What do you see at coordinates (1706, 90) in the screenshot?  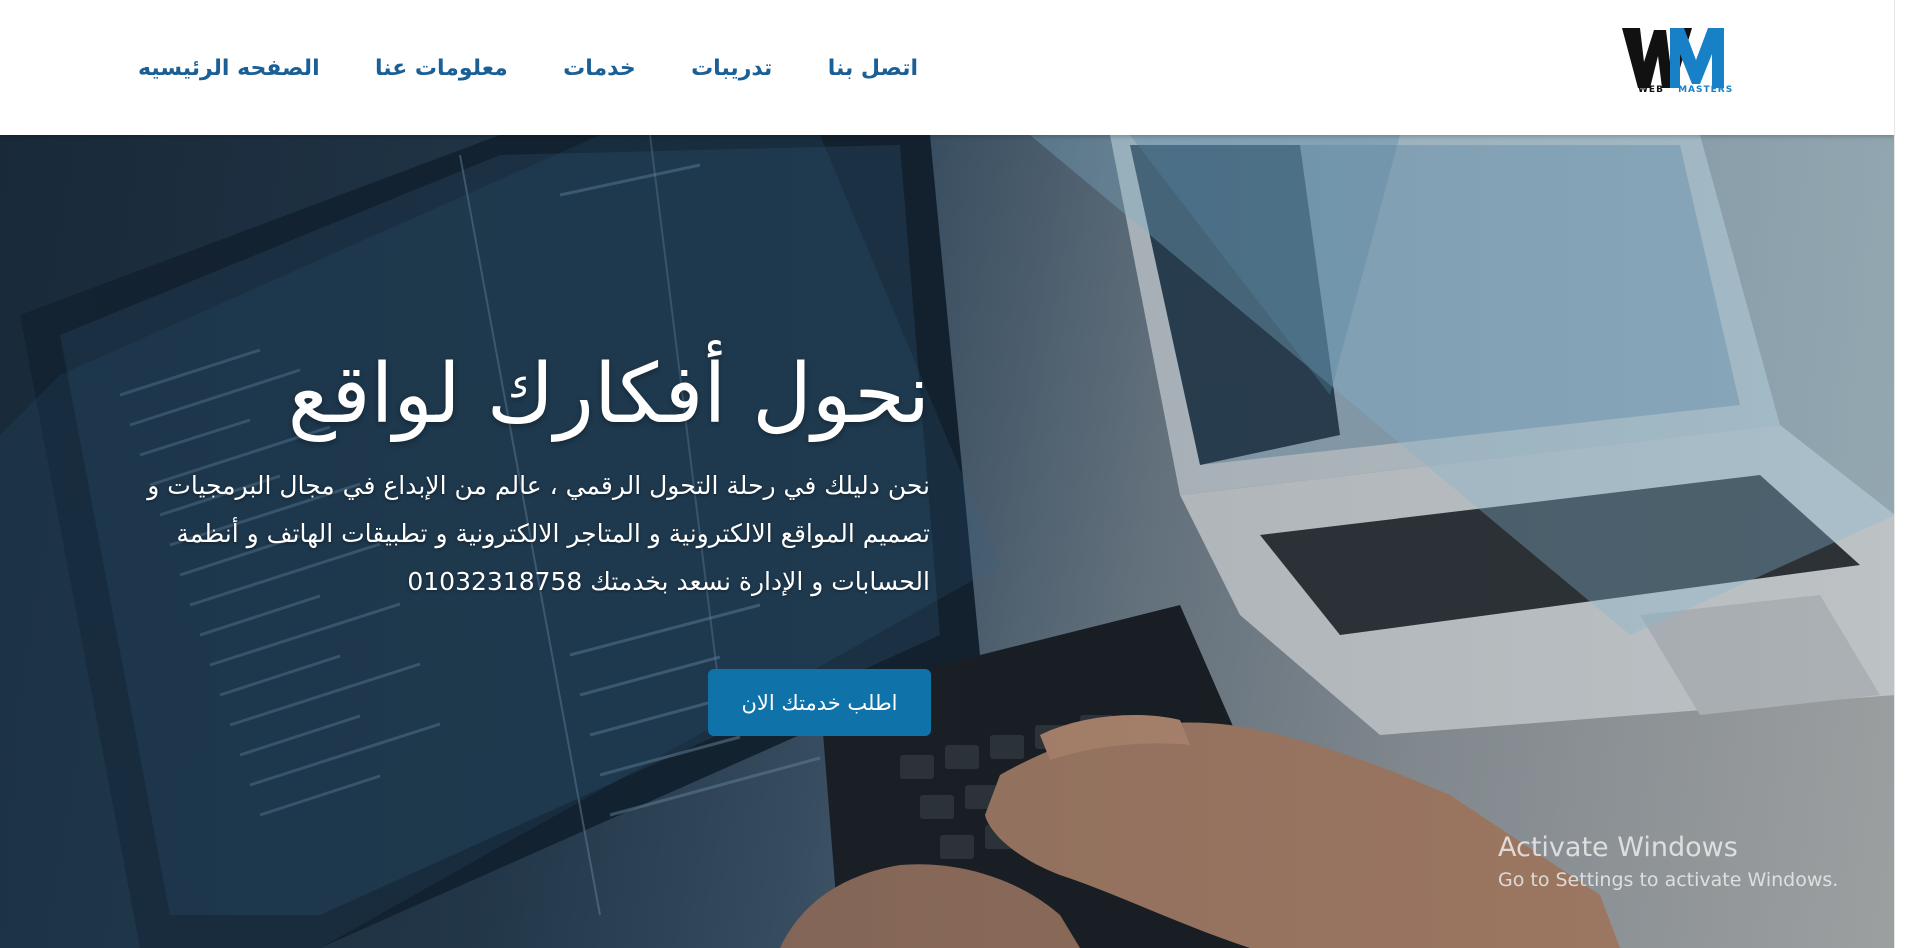 I see `logo-sub-masters: MASTERS` at bounding box center [1706, 90].